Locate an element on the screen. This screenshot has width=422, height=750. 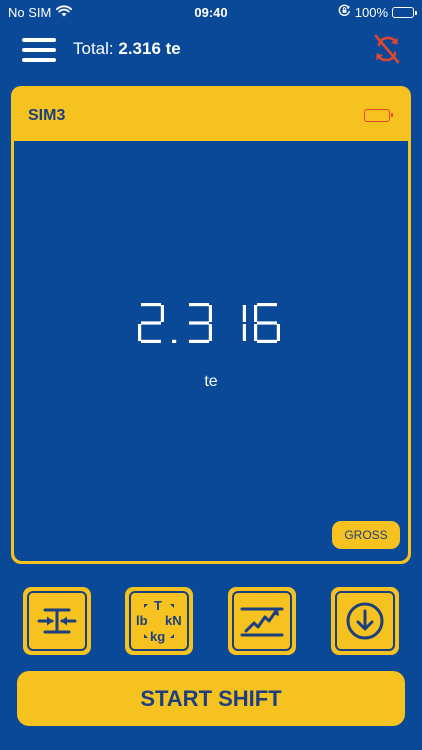
total-display: Total: 2.316 te is located at coordinates (127, 49).